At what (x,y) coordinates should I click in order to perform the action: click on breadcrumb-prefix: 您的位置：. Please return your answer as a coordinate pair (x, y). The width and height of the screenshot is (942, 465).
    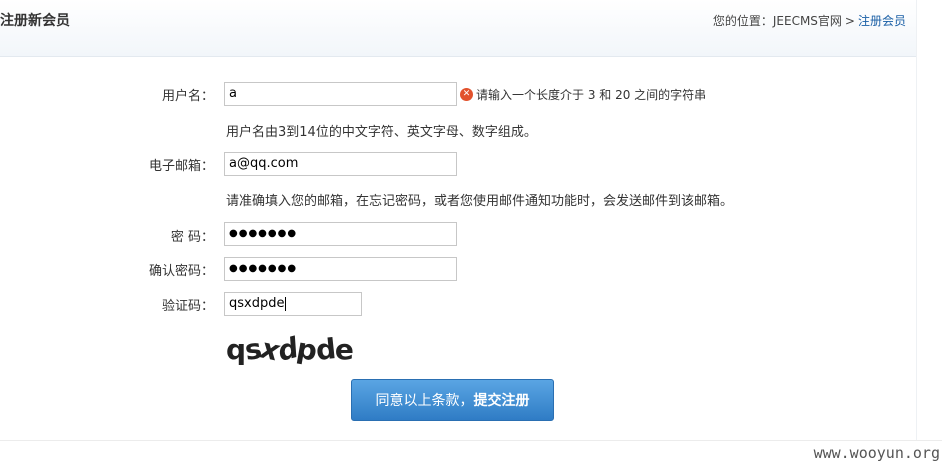
    Looking at the image, I should click on (742, 21).